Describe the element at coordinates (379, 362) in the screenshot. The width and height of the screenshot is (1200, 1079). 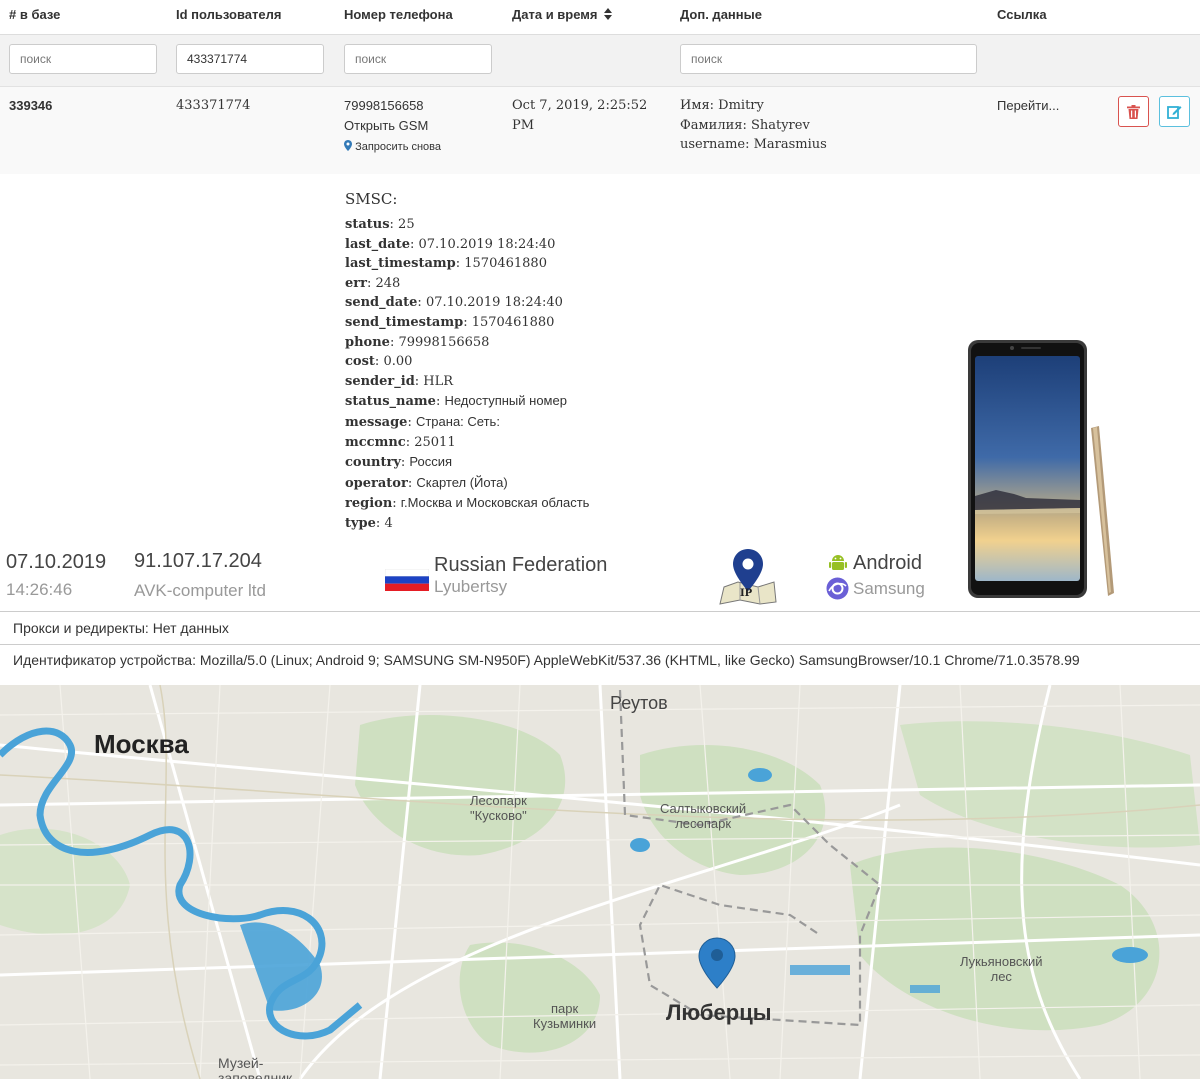
I see `smsc-field: cost: 0.00` at that location.